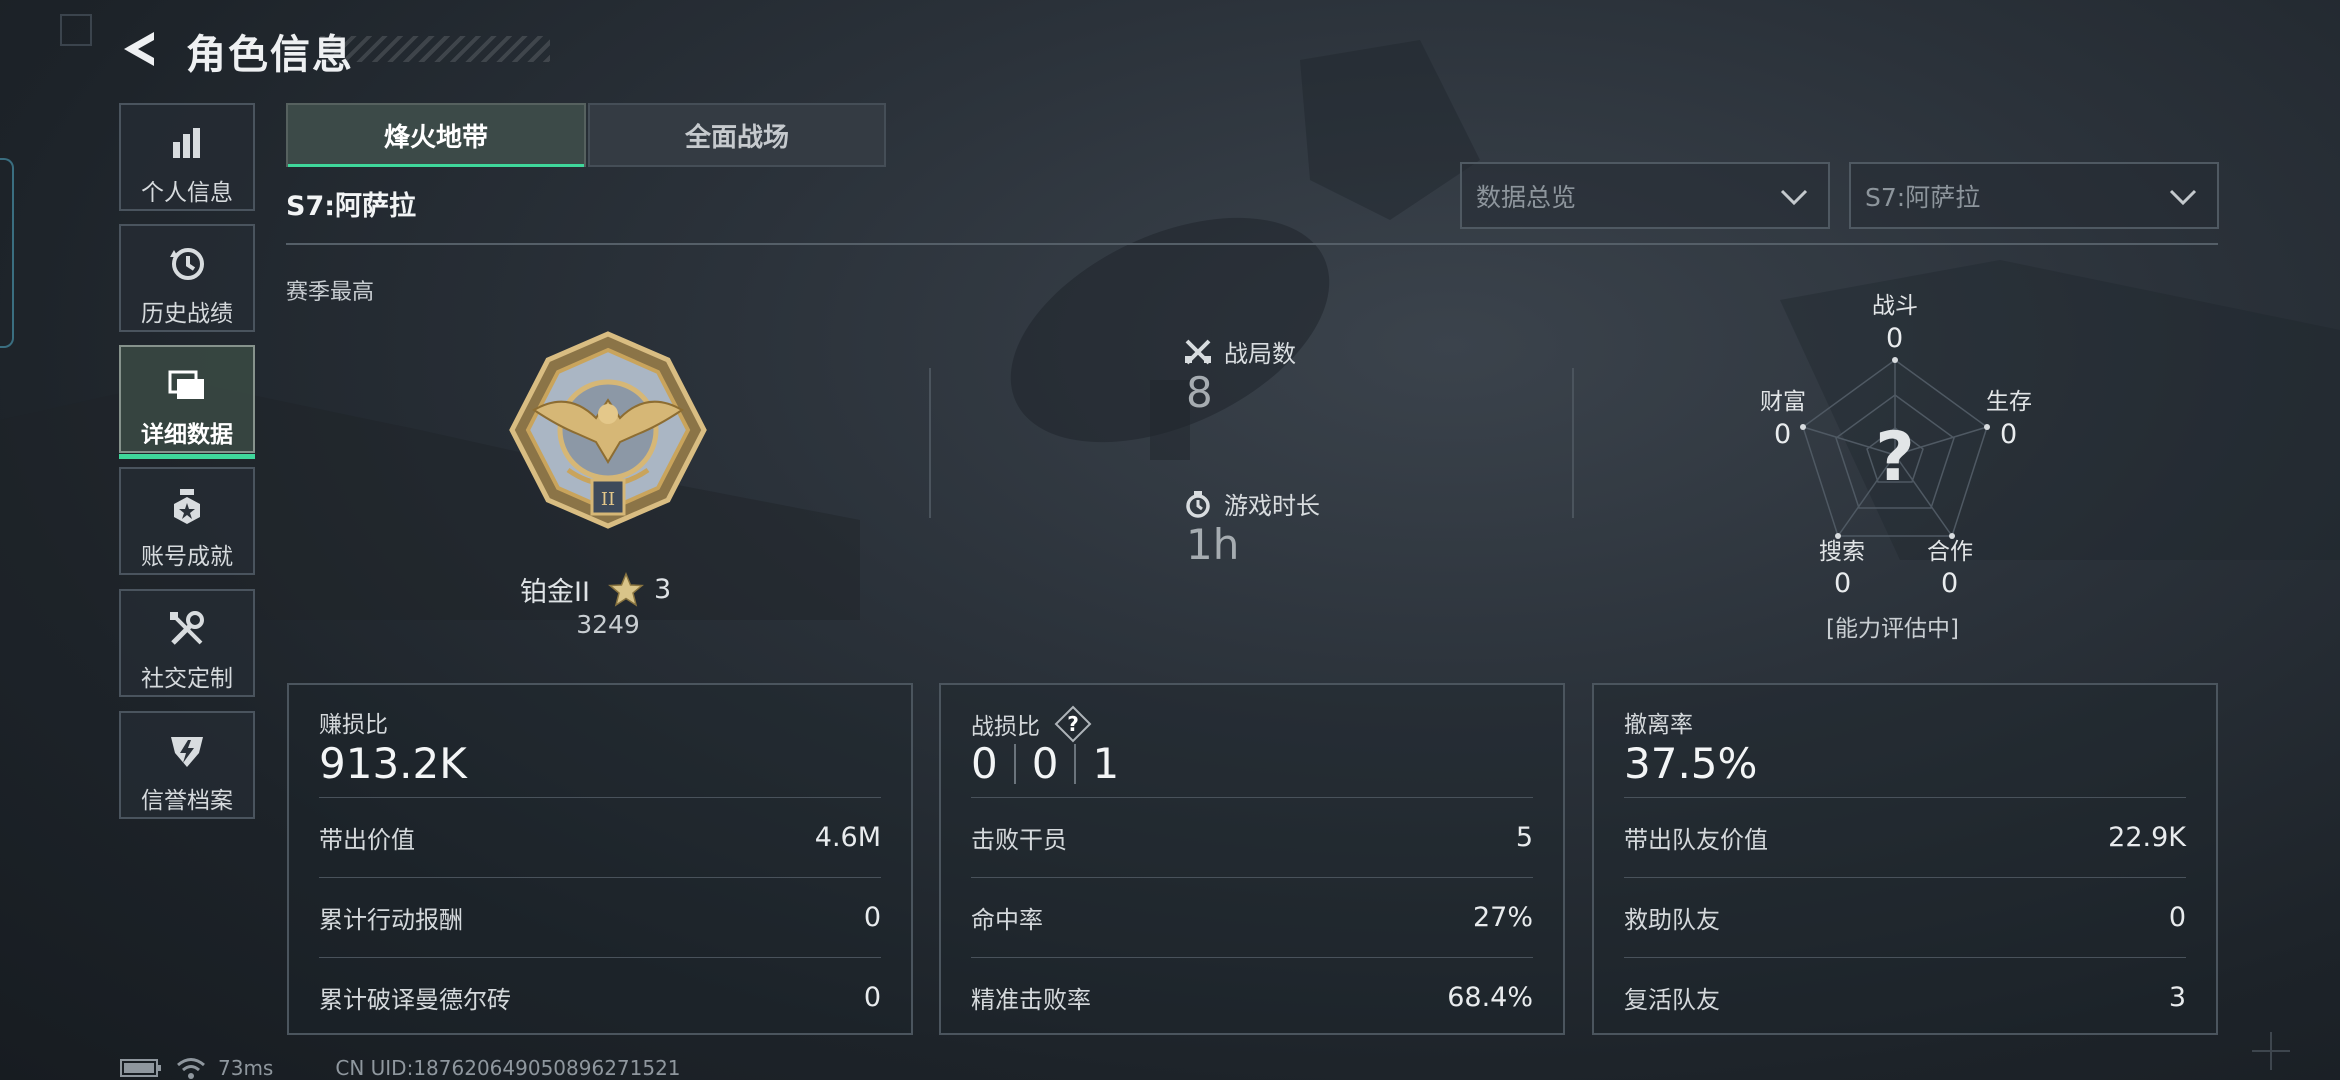 This screenshot has width=2340, height=1080. What do you see at coordinates (330, 292) in the screenshot?
I see `season-best-label: 赛季最高` at bounding box center [330, 292].